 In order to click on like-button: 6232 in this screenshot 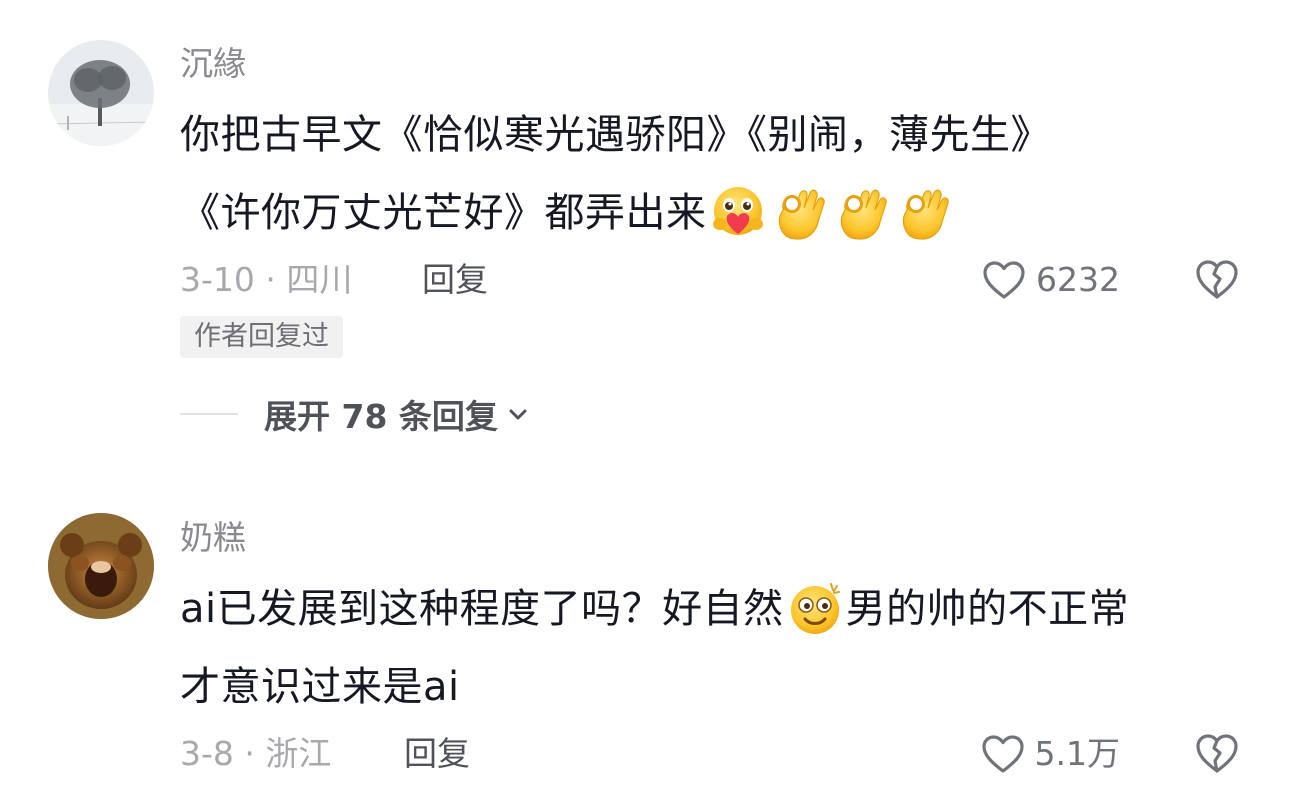, I will do `click(1051, 280)`.